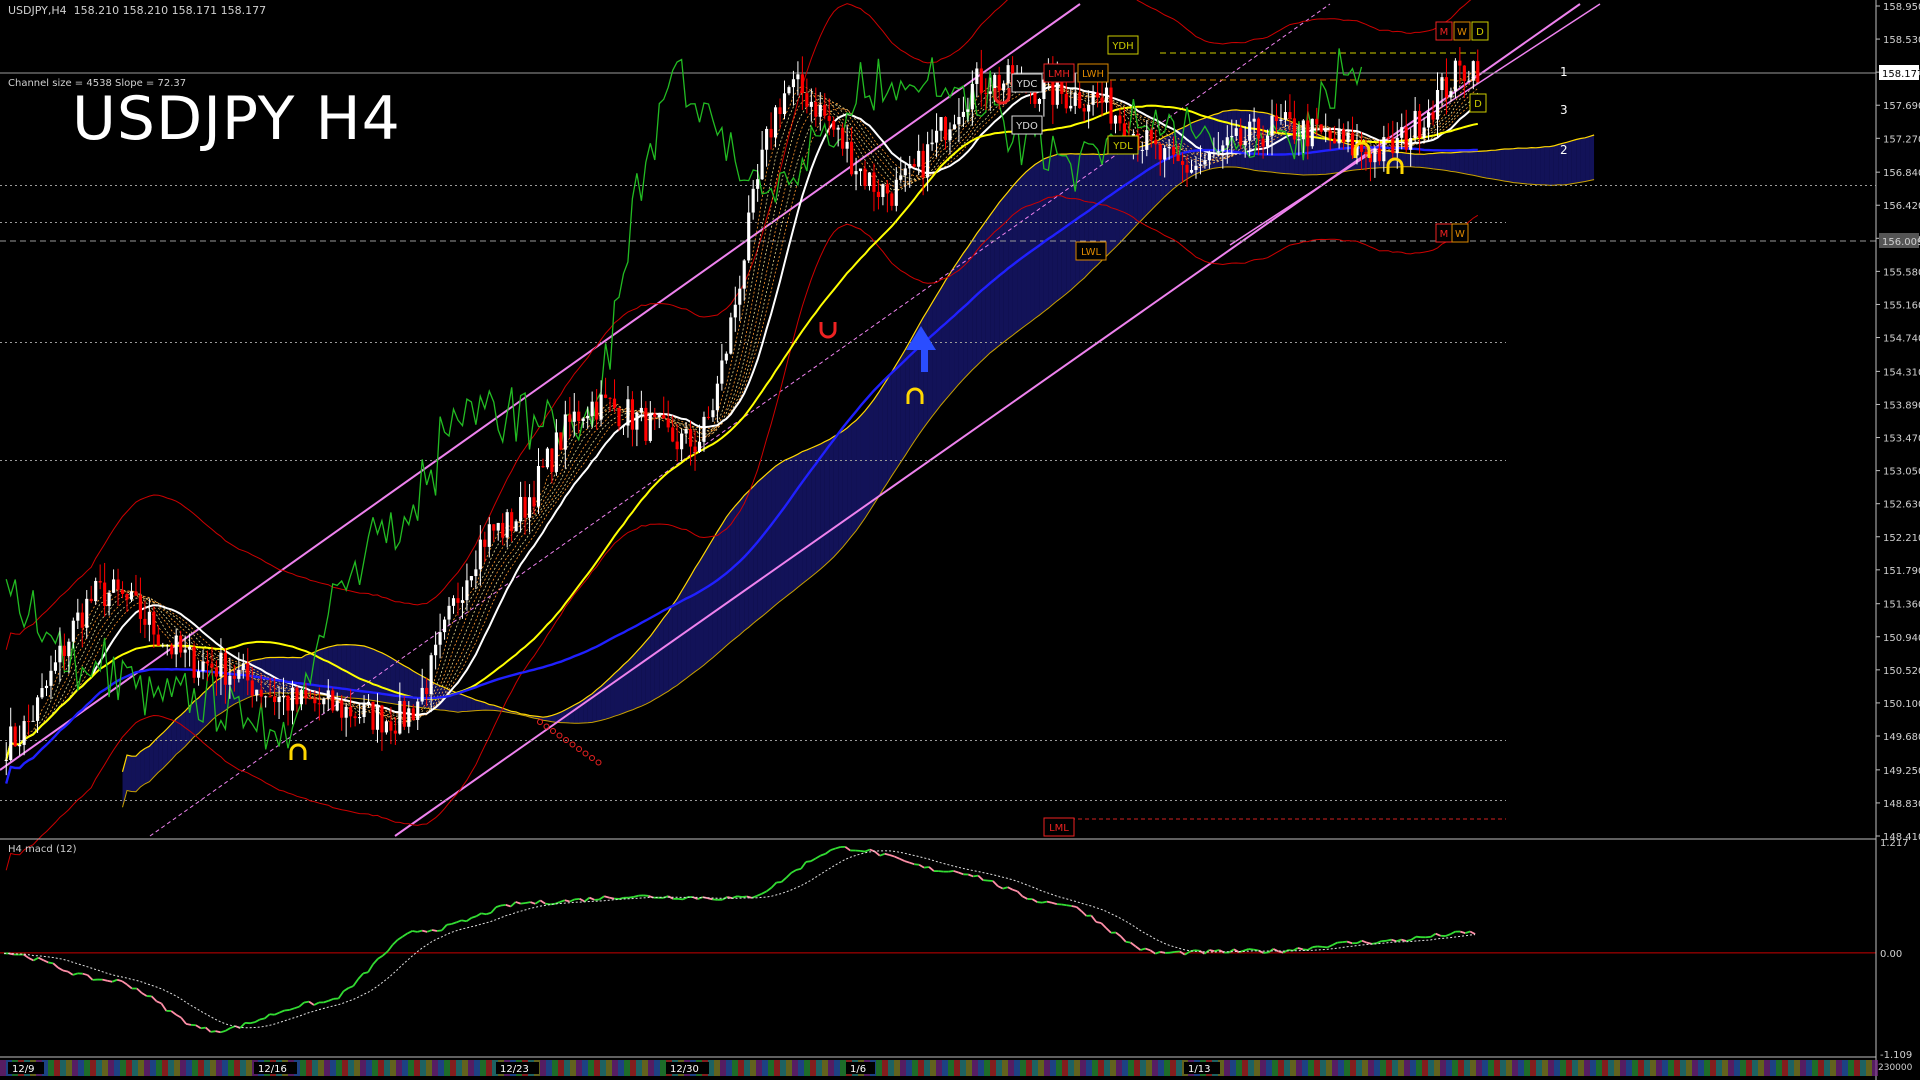 Image resolution: width=1920 pixels, height=1080 pixels. I want to click on symbol-timeframe: USDJPY,H4, so click(37, 10).